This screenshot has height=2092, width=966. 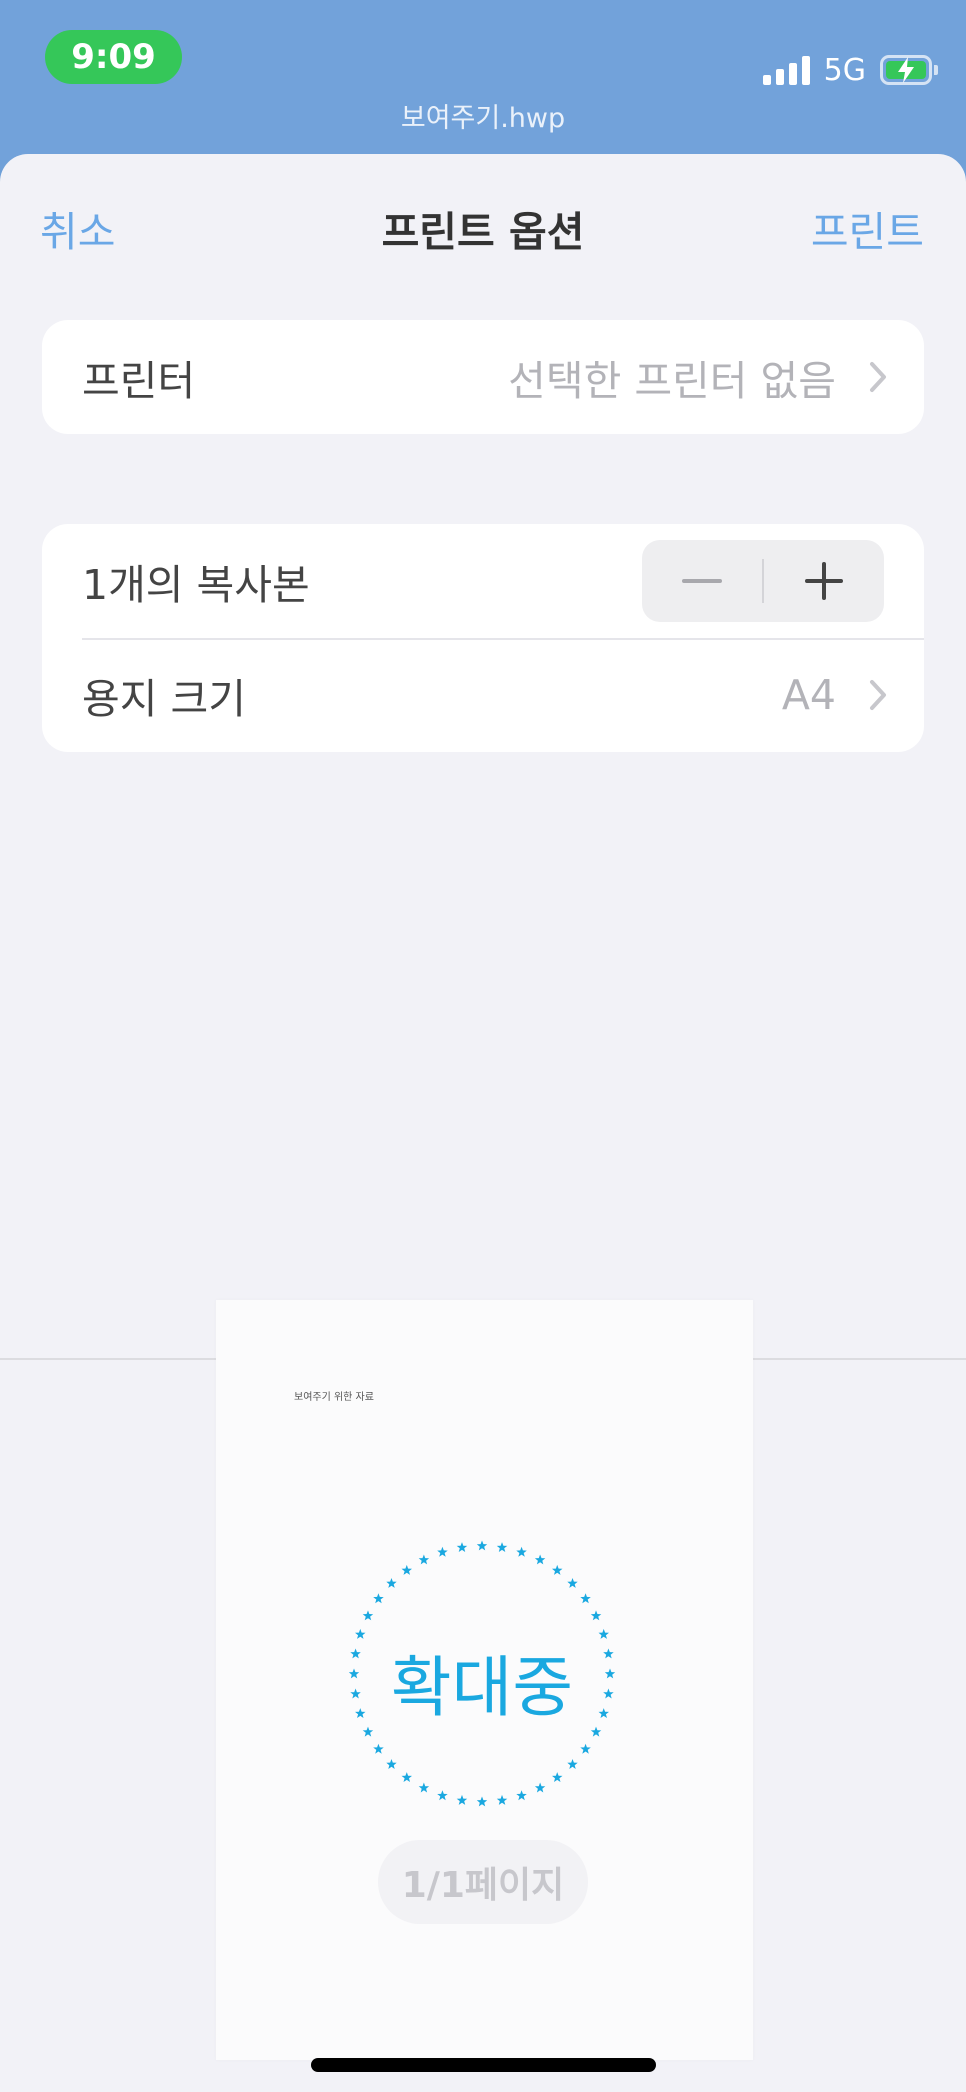 What do you see at coordinates (483, 224) in the screenshot?
I see `navigation-bar: 취소 프린트 옵션 프린트` at bounding box center [483, 224].